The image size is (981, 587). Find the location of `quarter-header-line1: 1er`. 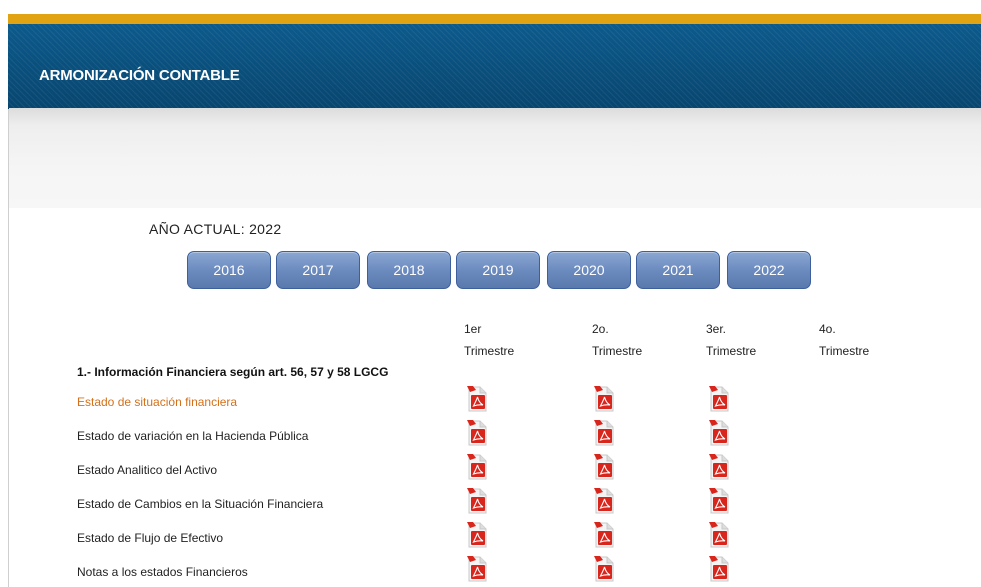

quarter-header-line1: 1er is located at coordinates (473, 329).